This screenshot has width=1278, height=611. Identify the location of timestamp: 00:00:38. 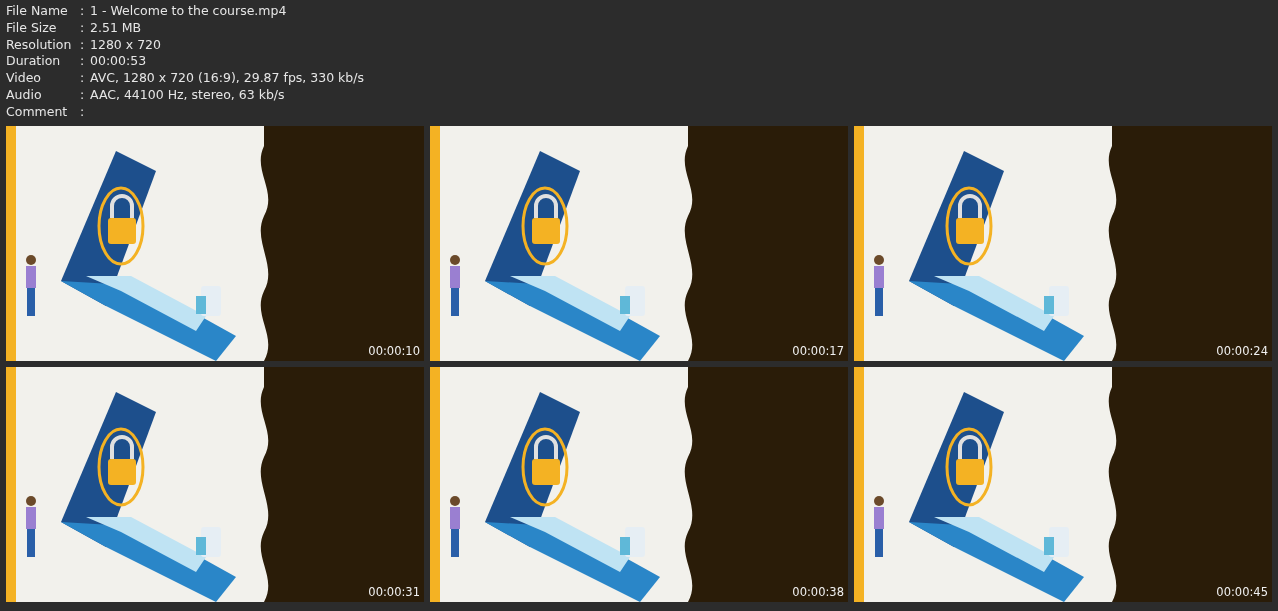
(818, 592).